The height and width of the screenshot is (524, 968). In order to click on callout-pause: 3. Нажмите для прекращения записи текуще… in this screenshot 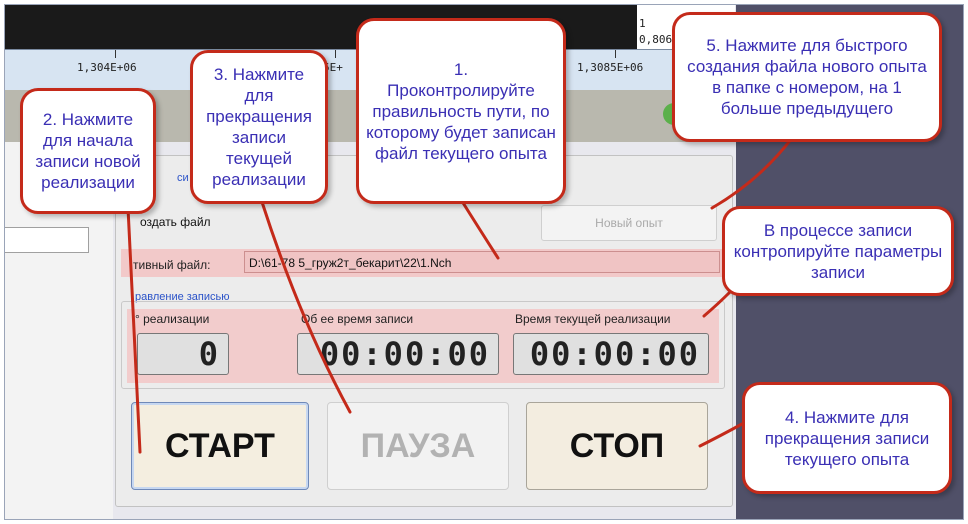, I will do `click(259, 127)`.